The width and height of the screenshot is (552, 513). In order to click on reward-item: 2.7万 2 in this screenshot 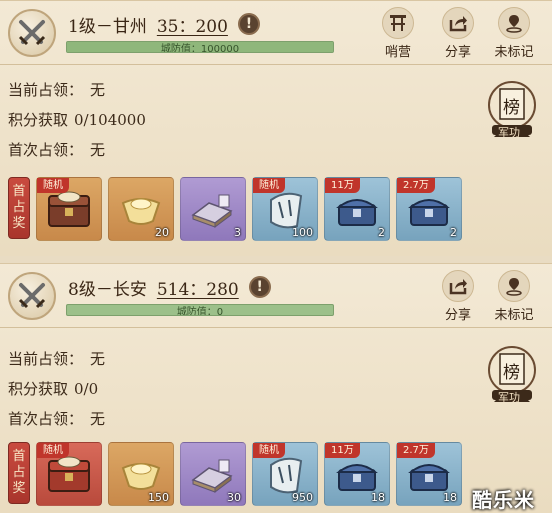, I will do `click(429, 209)`.